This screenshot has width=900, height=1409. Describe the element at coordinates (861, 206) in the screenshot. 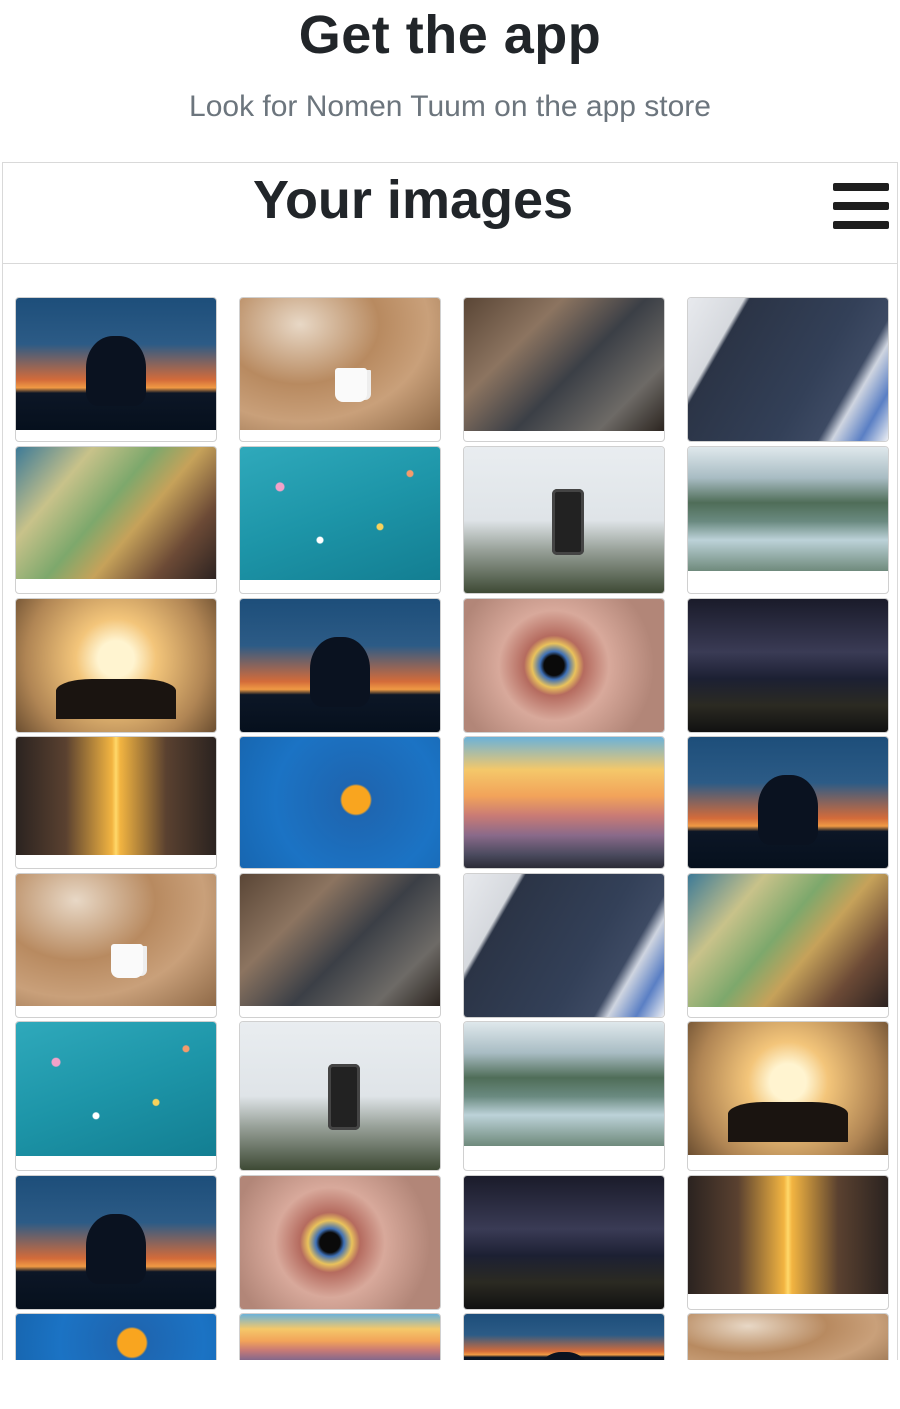

I see `hamburger-menu-icon` at that location.